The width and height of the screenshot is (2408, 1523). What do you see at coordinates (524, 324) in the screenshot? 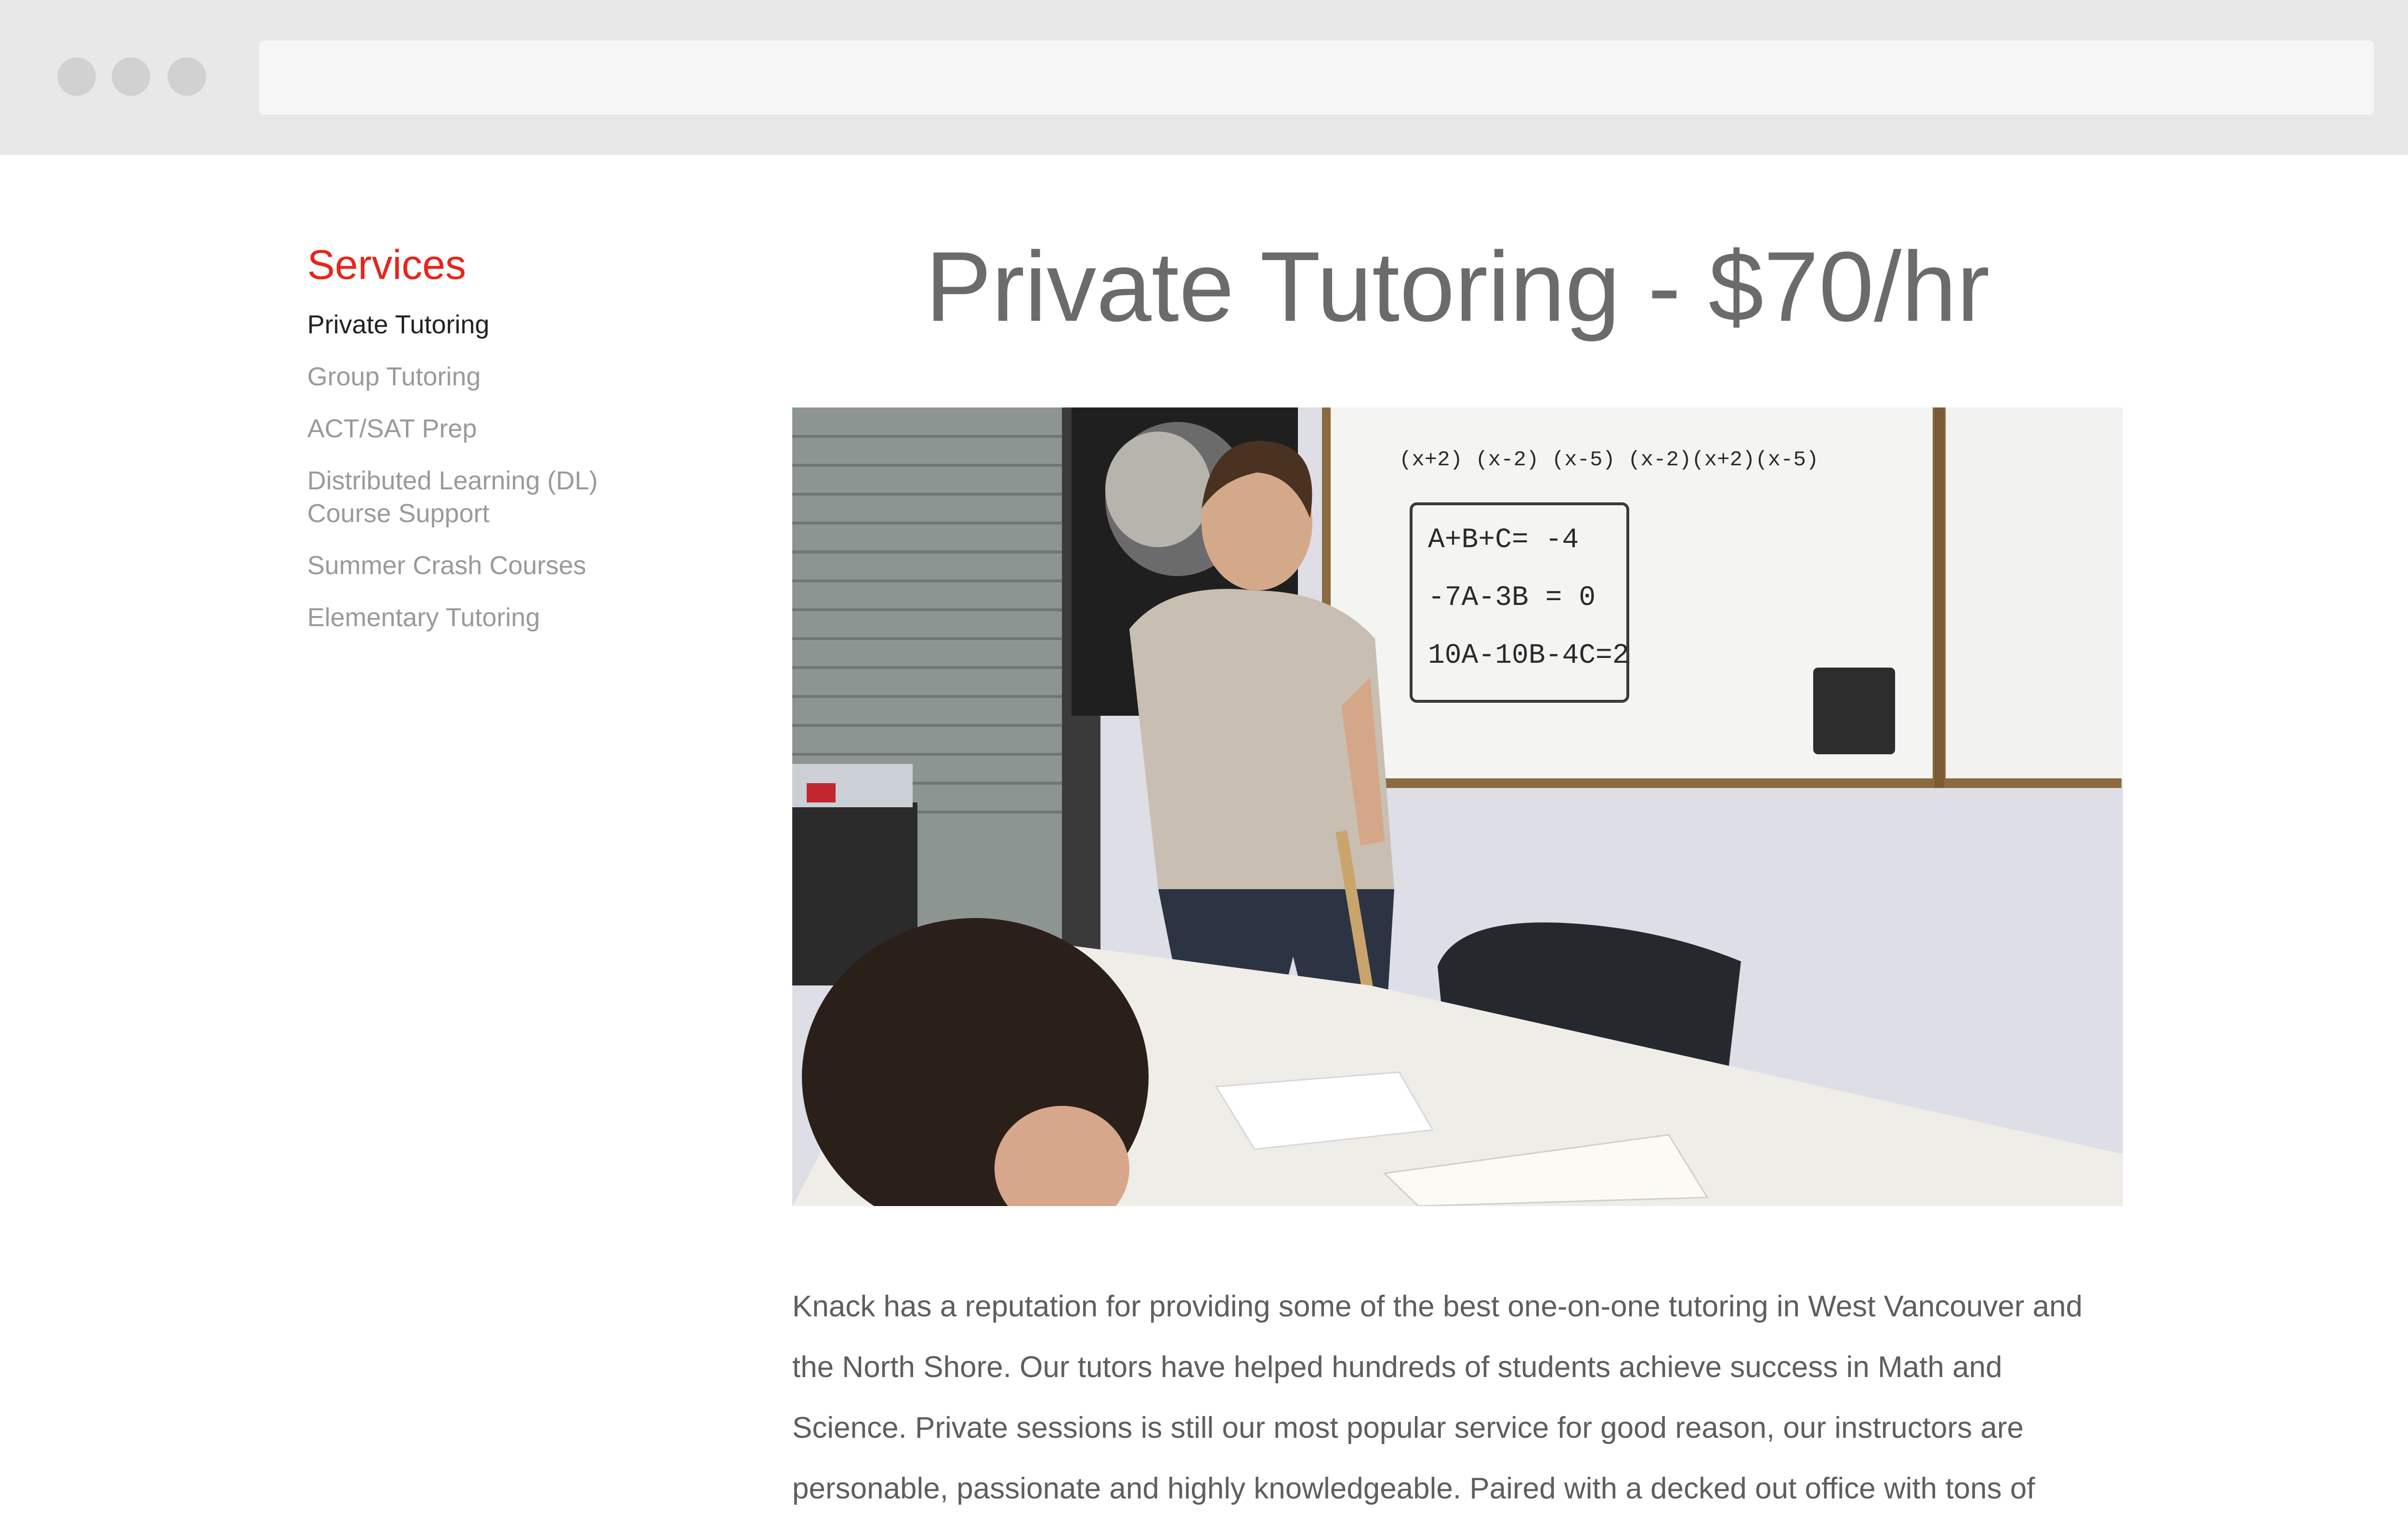
I see `sidebar-item-private-tutoring: Private Tutoring` at bounding box center [524, 324].